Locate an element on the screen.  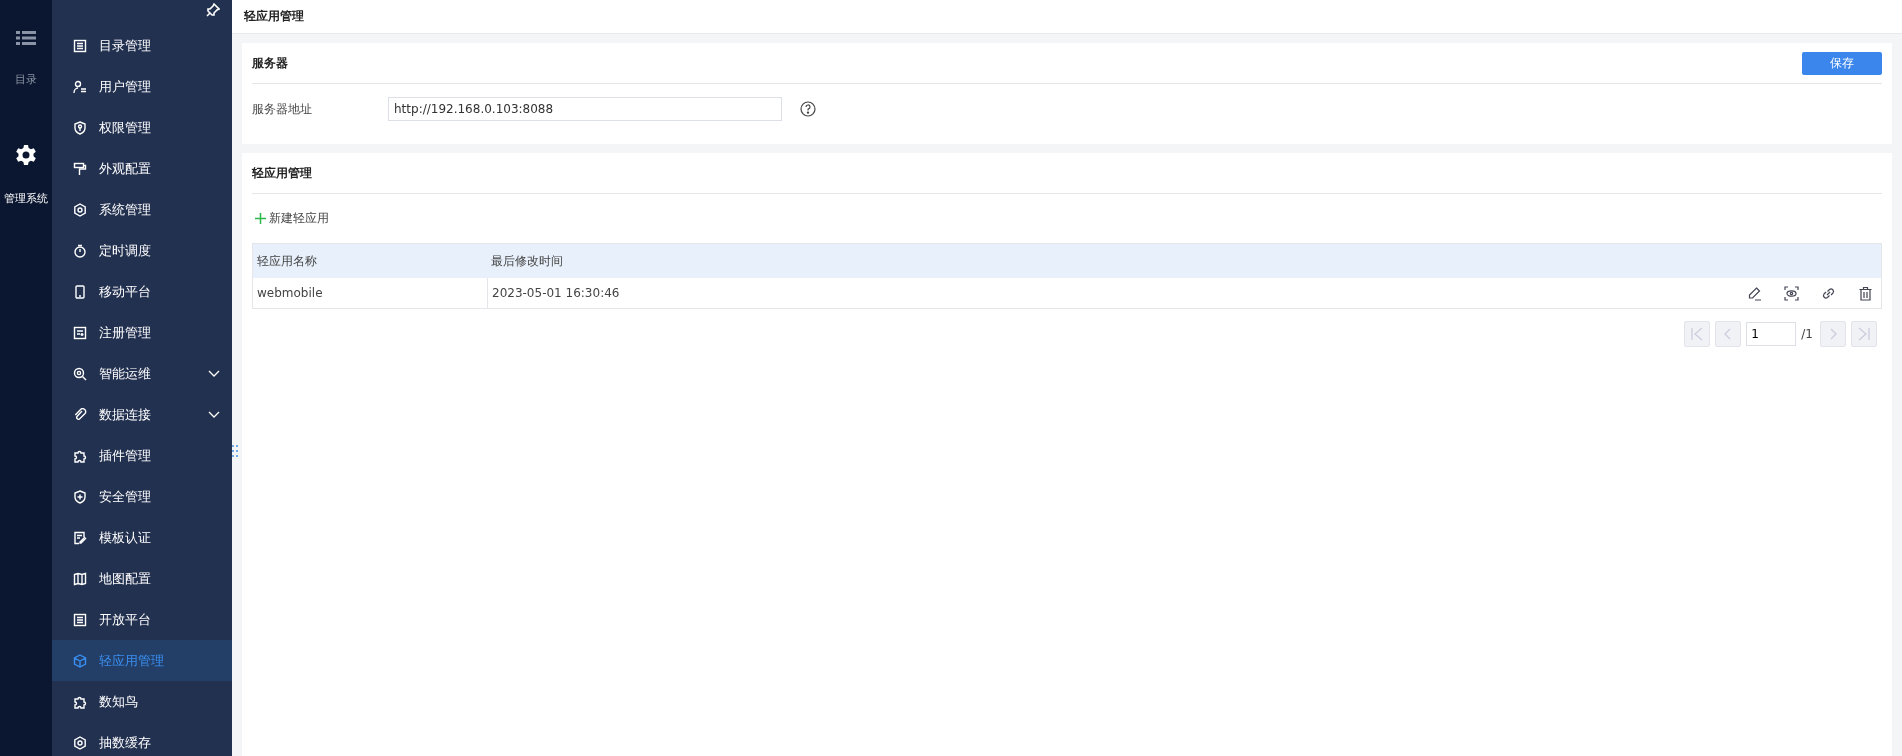
resize-handle-icon is located at coordinates (235, 451).